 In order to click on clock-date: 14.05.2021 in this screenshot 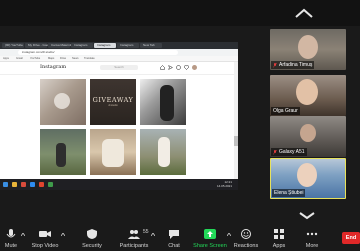, I will do `click(224, 186)`.